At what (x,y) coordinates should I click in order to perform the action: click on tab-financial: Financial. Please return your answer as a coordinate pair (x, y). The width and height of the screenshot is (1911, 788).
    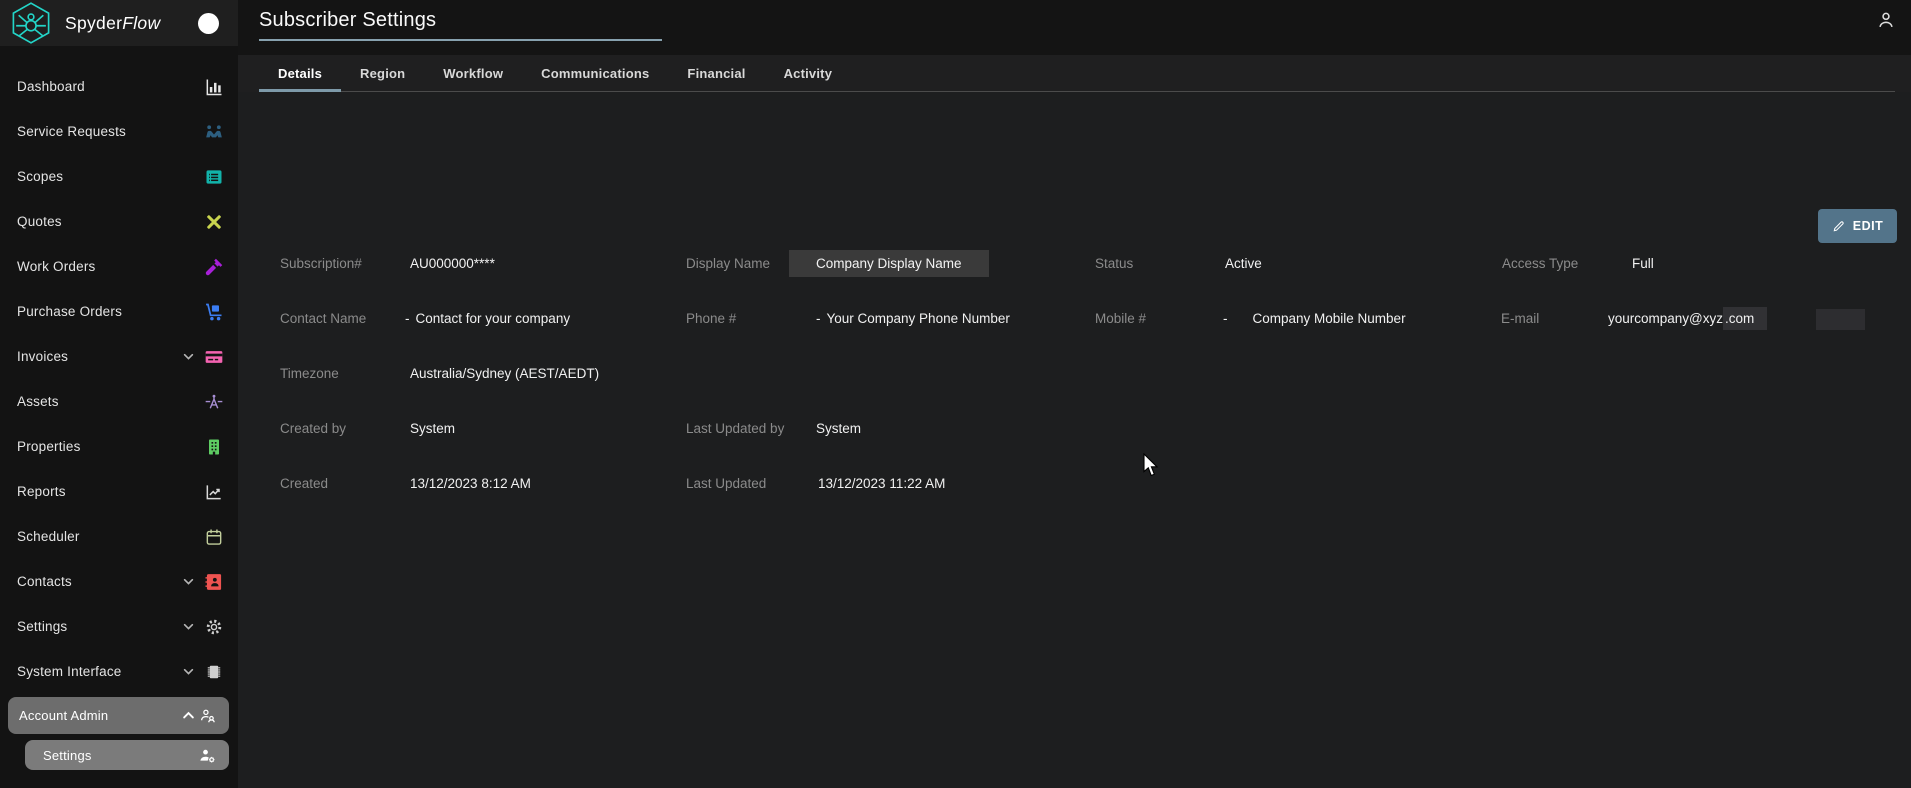
    Looking at the image, I should click on (716, 73).